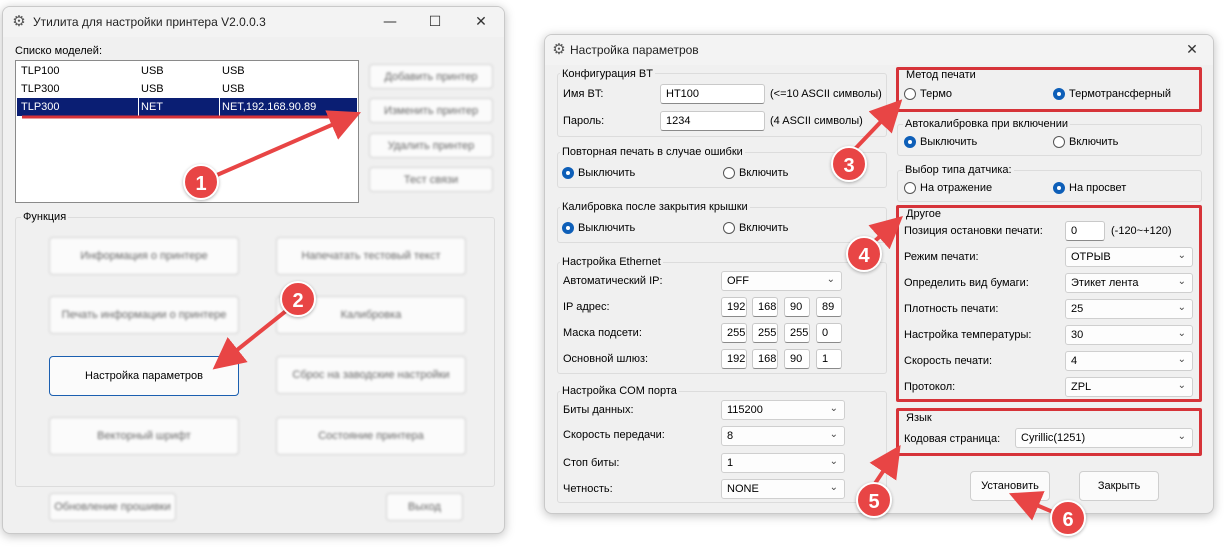  What do you see at coordinates (598, 410) in the screenshot?
I see `data-bits-label: Биты данных:` at bounding box center [598, 410].